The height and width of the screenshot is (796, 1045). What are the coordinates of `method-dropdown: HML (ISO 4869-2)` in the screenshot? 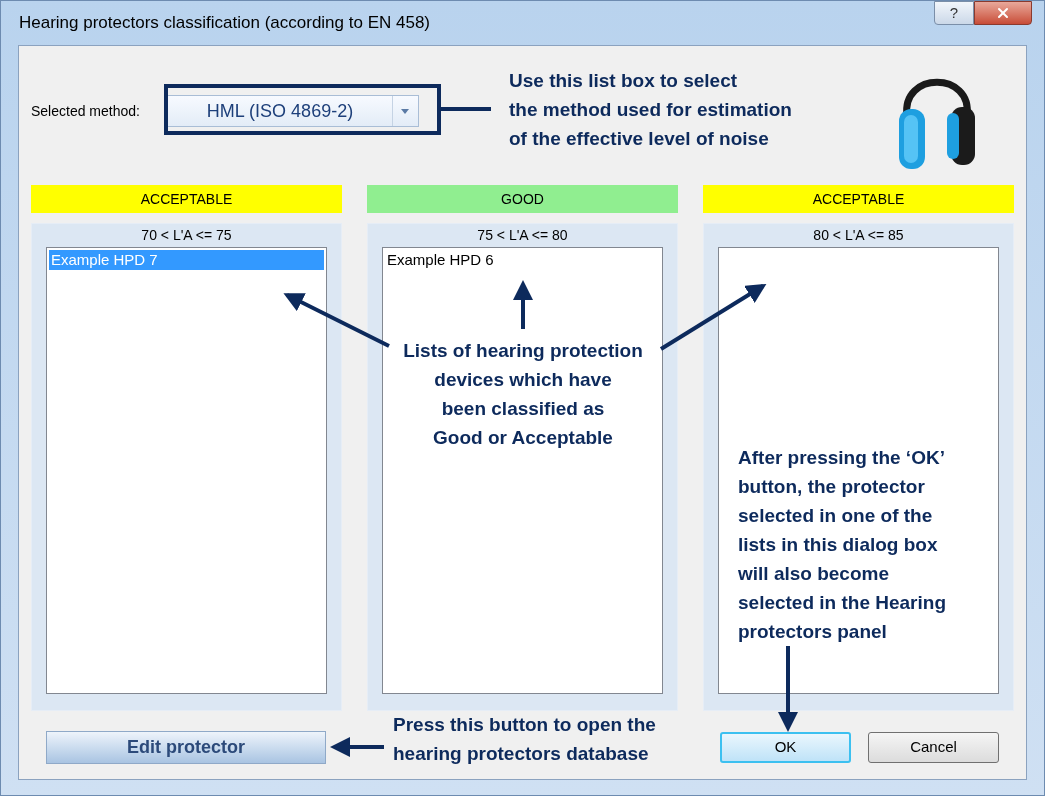 It's located at (292, 111).